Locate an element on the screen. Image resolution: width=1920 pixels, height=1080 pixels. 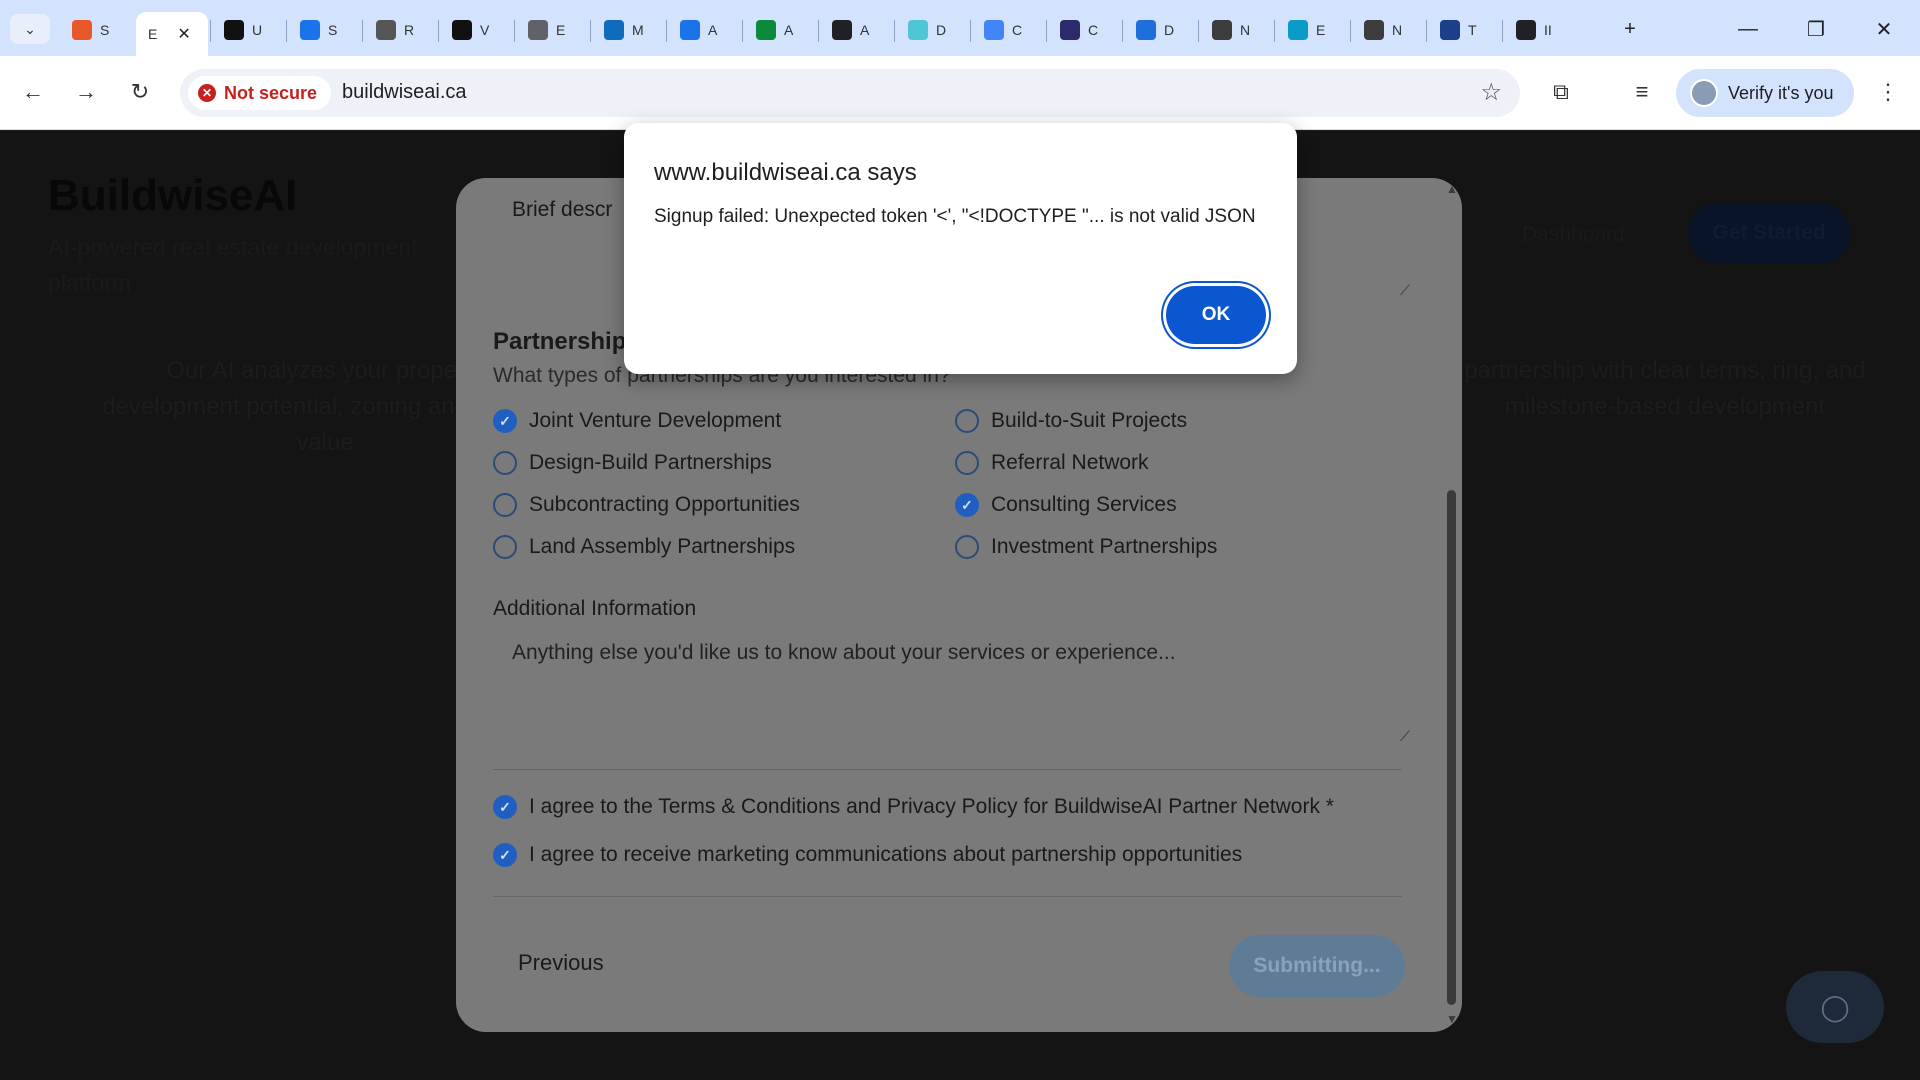
plus-icon: + is located at coordinates (1630, 28).